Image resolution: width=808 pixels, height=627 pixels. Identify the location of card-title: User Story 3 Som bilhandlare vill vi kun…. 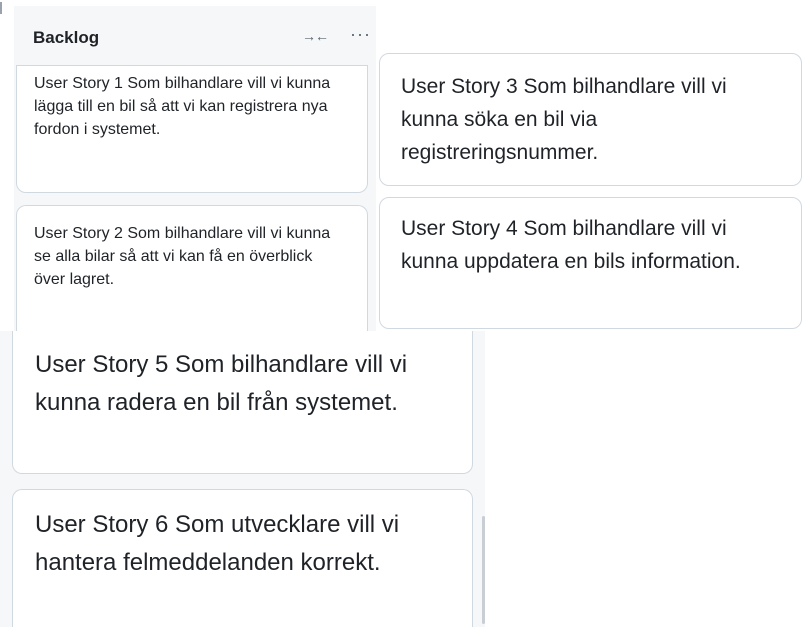
(564, 119).